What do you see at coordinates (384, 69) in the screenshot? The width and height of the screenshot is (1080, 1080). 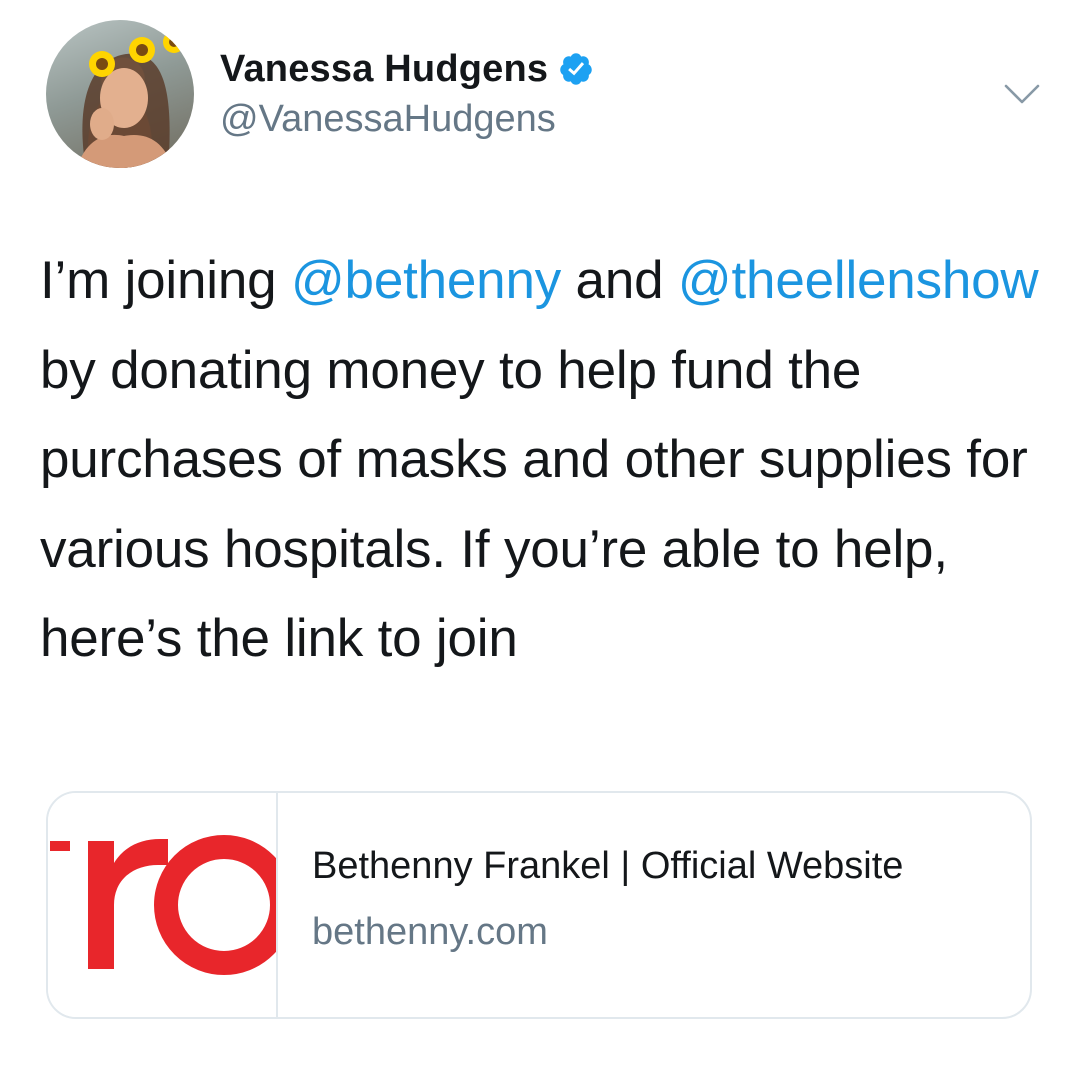 I see `author-display-name: Vanessa Hudgens` at bounding box center [384, 69].